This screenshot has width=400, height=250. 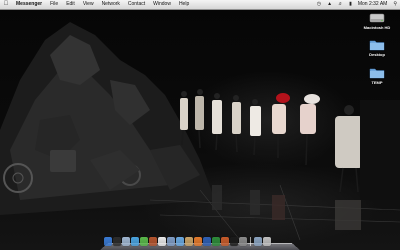 What do you see at coordinates (267, 241) in the screenshot?
I see `trash-icon` at bounding box center [267, 241].